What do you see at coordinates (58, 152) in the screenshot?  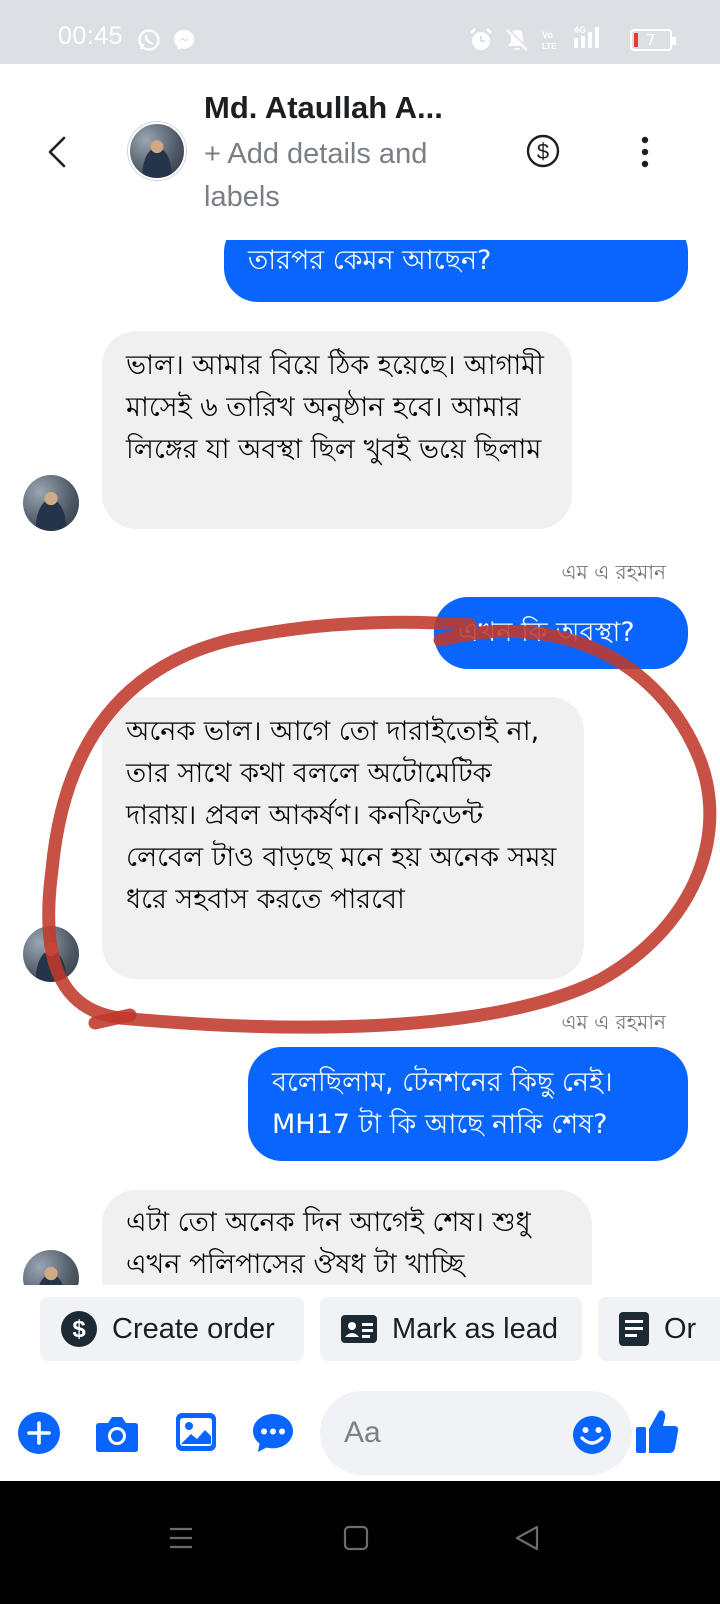 I see `back-arrow-icon` at bounding box center [58, 152].